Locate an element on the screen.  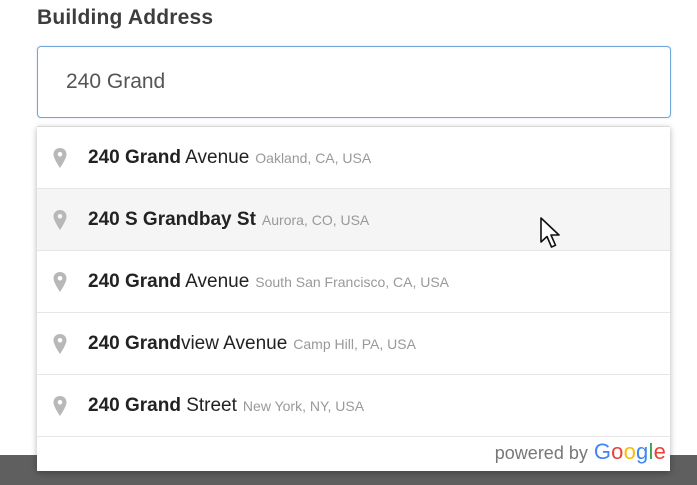
suggestion-rest-text: view Avenue is located at coordinates (234, 343).